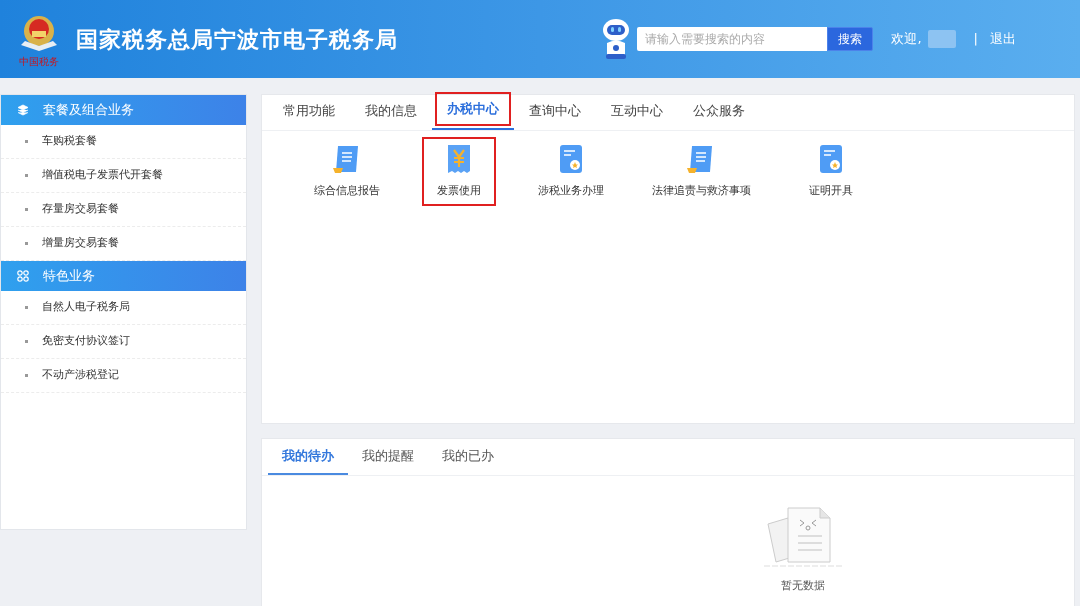 Image resolution: width=1080 pixels, height=606 pixels. What do you see at coordinates (473, 109) in the screenshot?
I see `nav-tab: 办税中心` at bounding box center [473, 109].